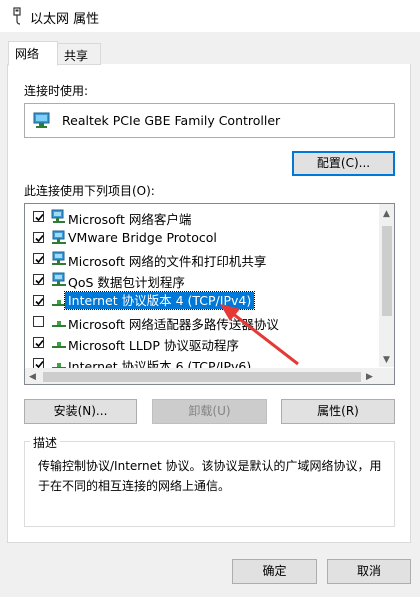 This screenshot has height=597, width=420. I want to click on tab-network: 网络, so click(33, 53).